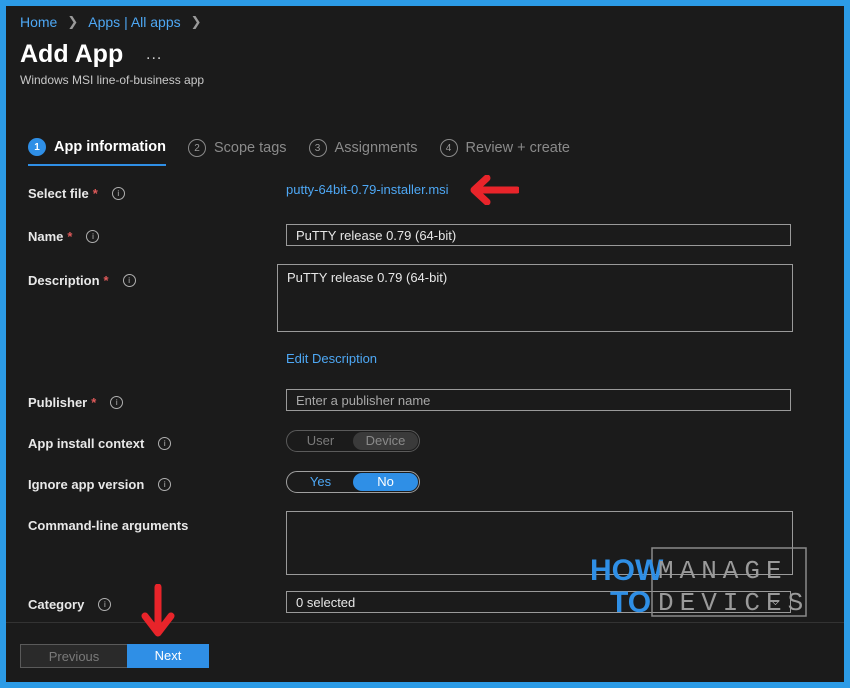  I want to click on tab-review-create: 4 Review + create, so click(504, 152).